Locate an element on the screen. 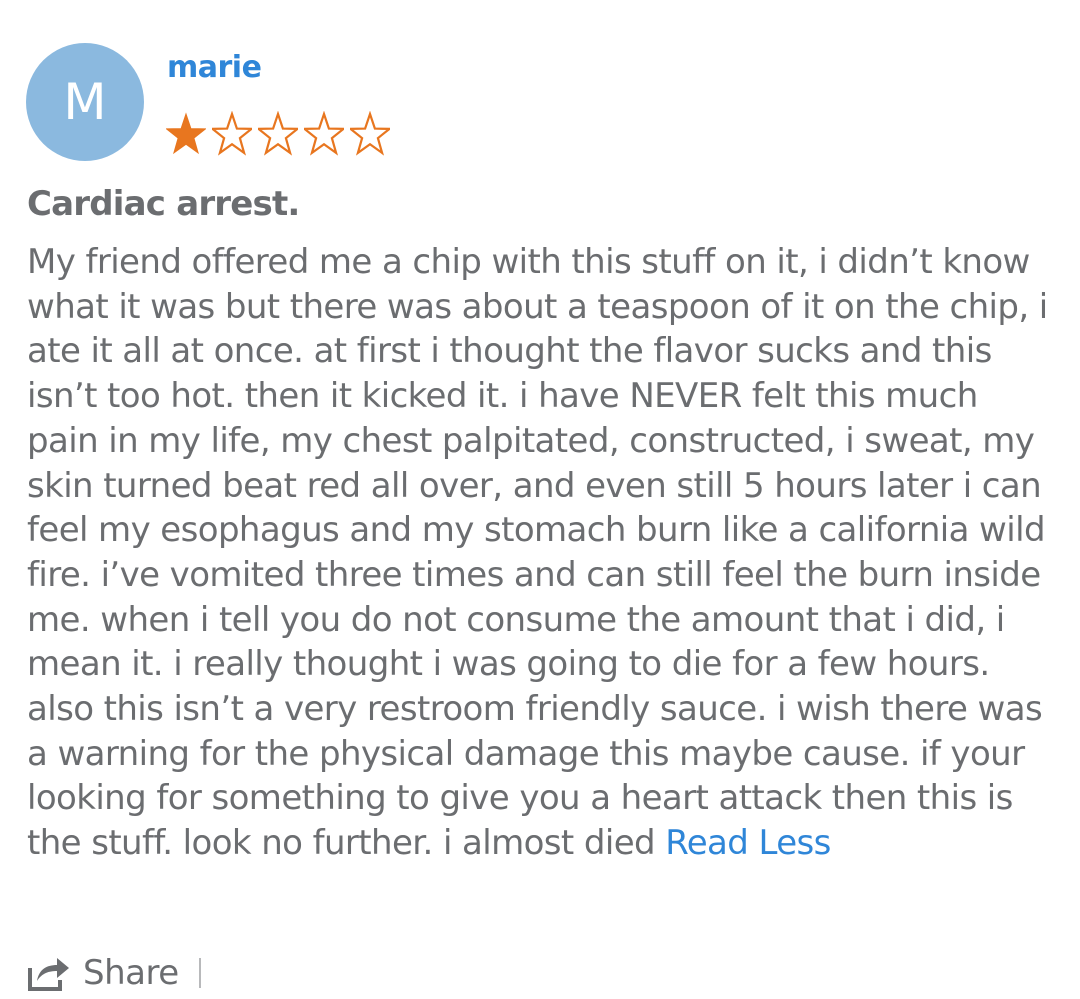 This screenshot has width=1080, height=999. share-arrow-icon is located at coordinates (49, 973).